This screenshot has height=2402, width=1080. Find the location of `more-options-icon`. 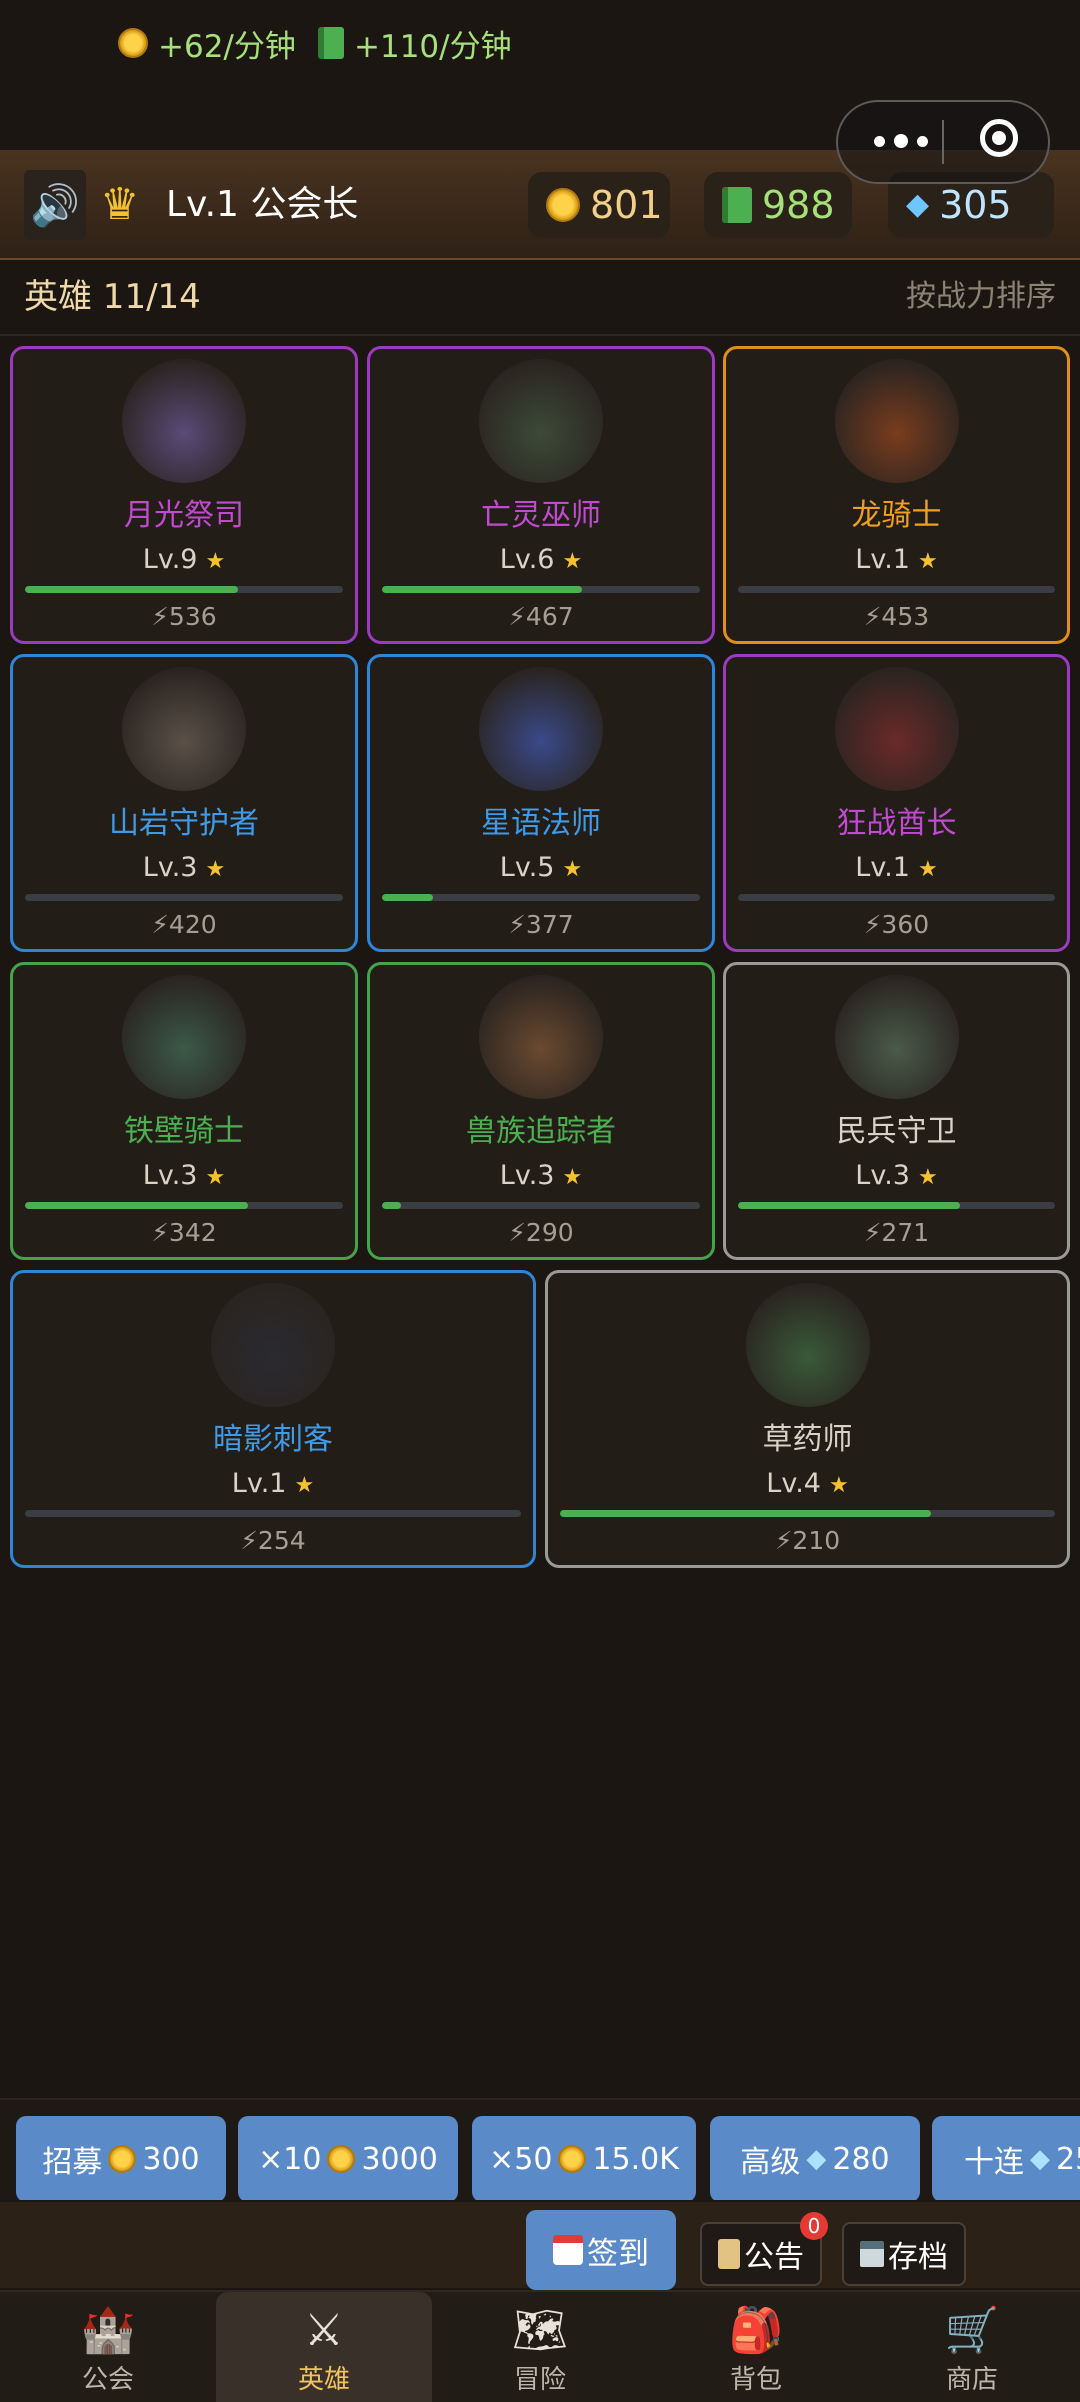

more-options-icon is located at coordinates (901, 141).